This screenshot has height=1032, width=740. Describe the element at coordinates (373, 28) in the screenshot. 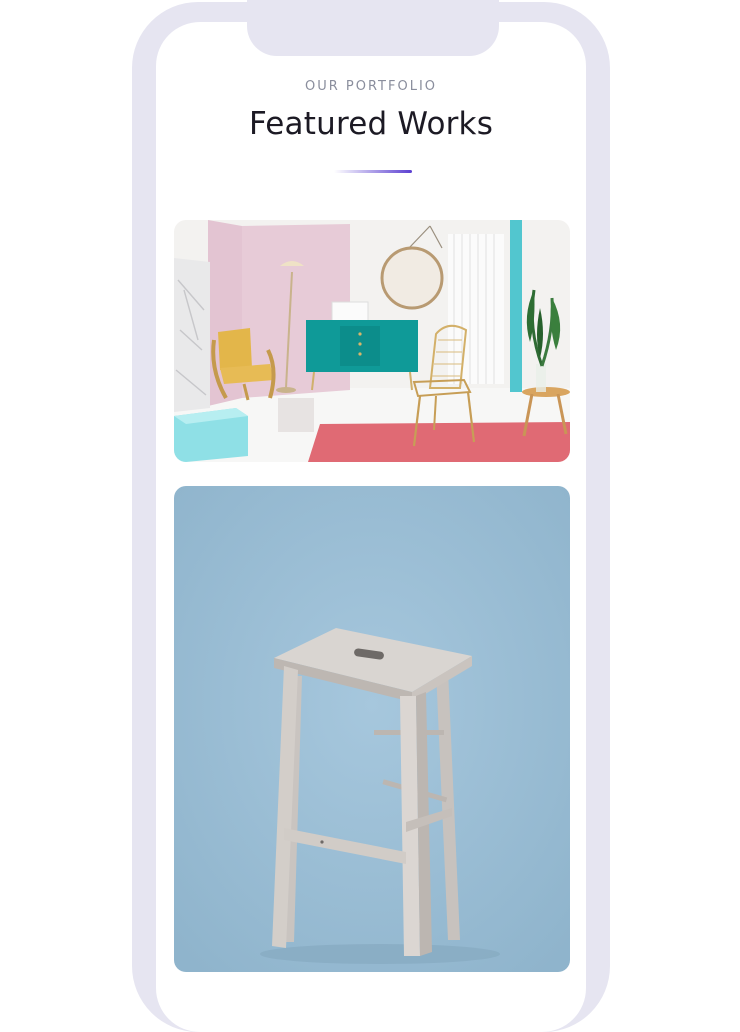

I see `phone-notch` at that location.